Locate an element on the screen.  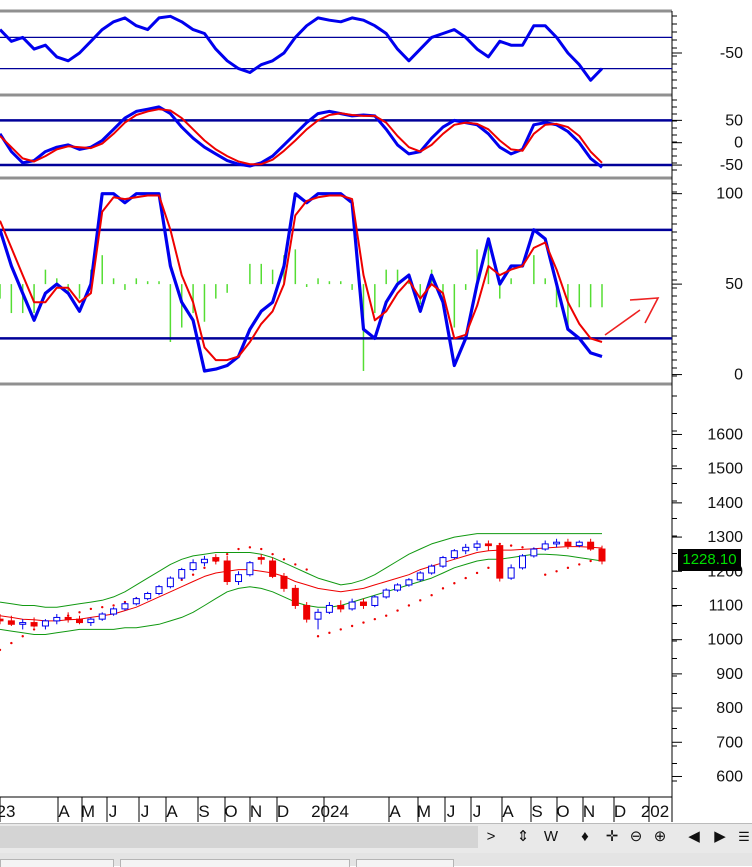
oscillator-2-axis-tick-label: 50 is located at coordinates (734, 120).